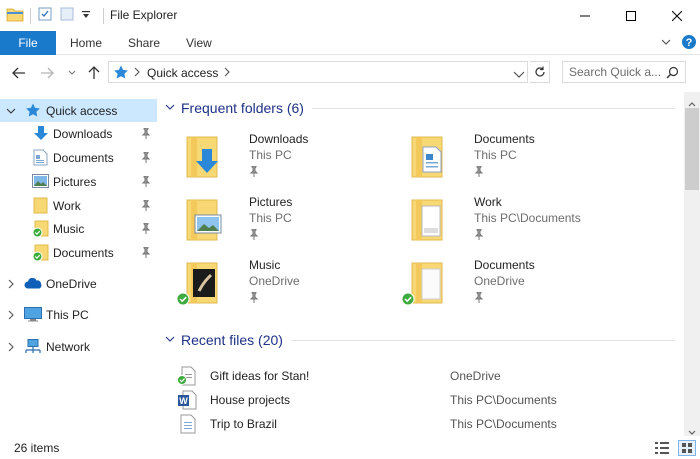 This screenshot has width=700, height=459. I want to click on recent-file-location: This PC\Documents, so click(503, 400).